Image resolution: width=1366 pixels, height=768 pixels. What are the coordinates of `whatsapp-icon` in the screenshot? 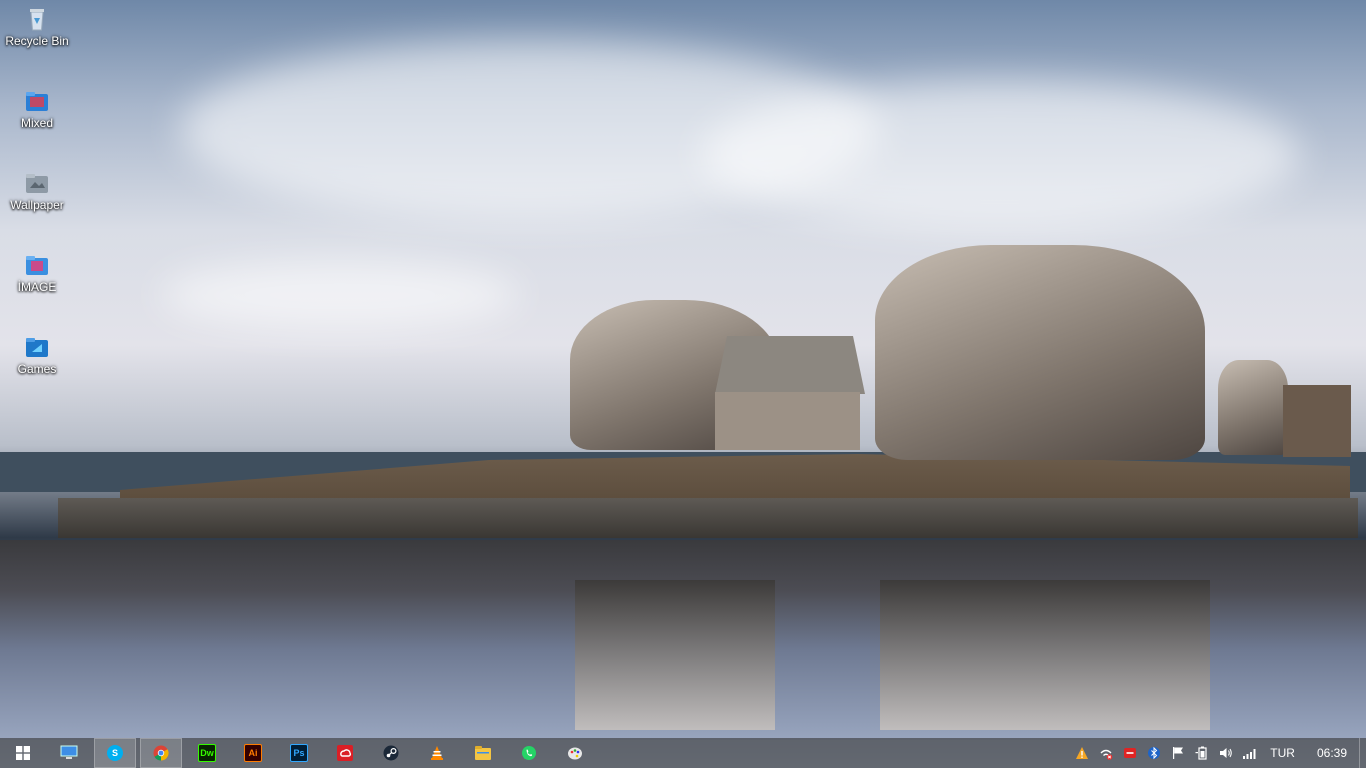 It's located at (529, 753).